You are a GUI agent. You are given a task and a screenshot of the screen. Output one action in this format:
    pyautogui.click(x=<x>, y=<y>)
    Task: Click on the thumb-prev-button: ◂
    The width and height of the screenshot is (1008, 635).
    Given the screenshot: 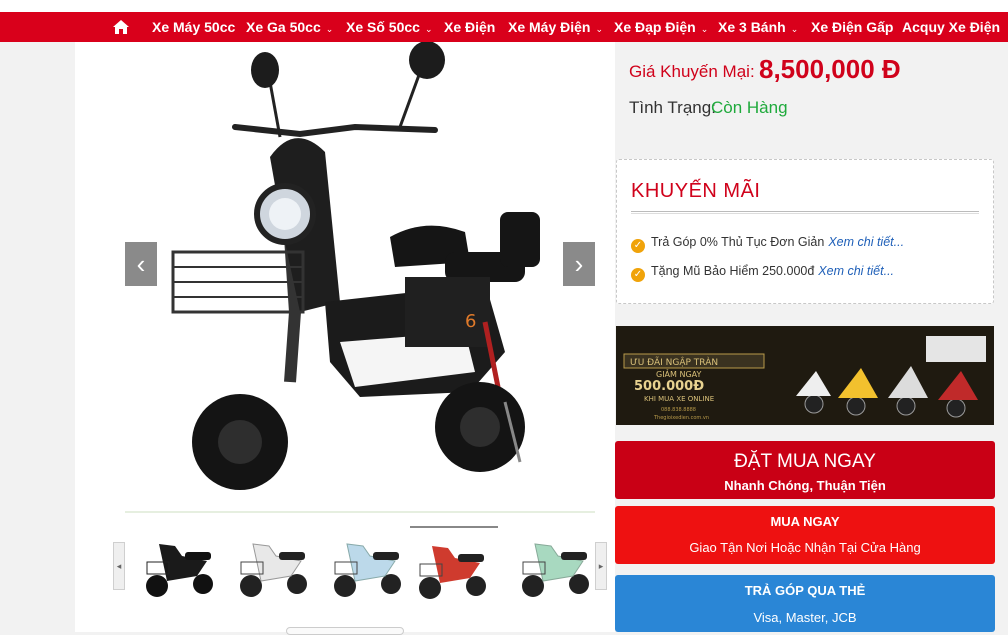 What is the action you would take?
    pyautogui.click(x=119, y=566)
    